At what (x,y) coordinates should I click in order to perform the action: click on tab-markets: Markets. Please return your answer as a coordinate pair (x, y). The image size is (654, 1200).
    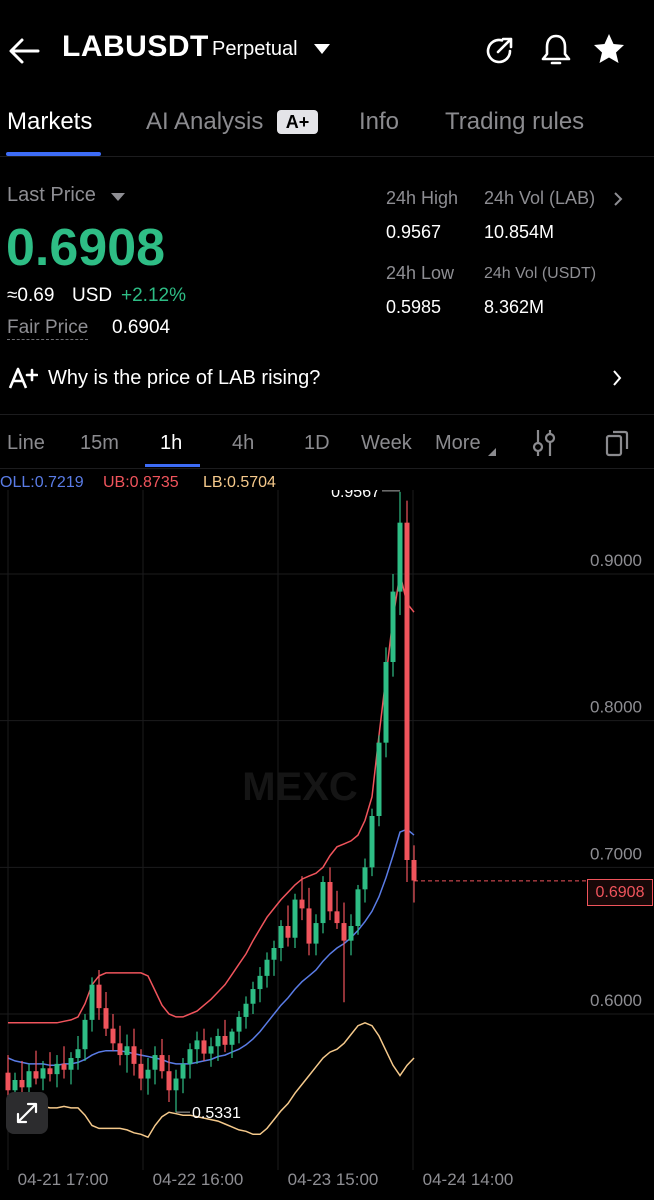
    Looking at the image, I should click on (49, 122).